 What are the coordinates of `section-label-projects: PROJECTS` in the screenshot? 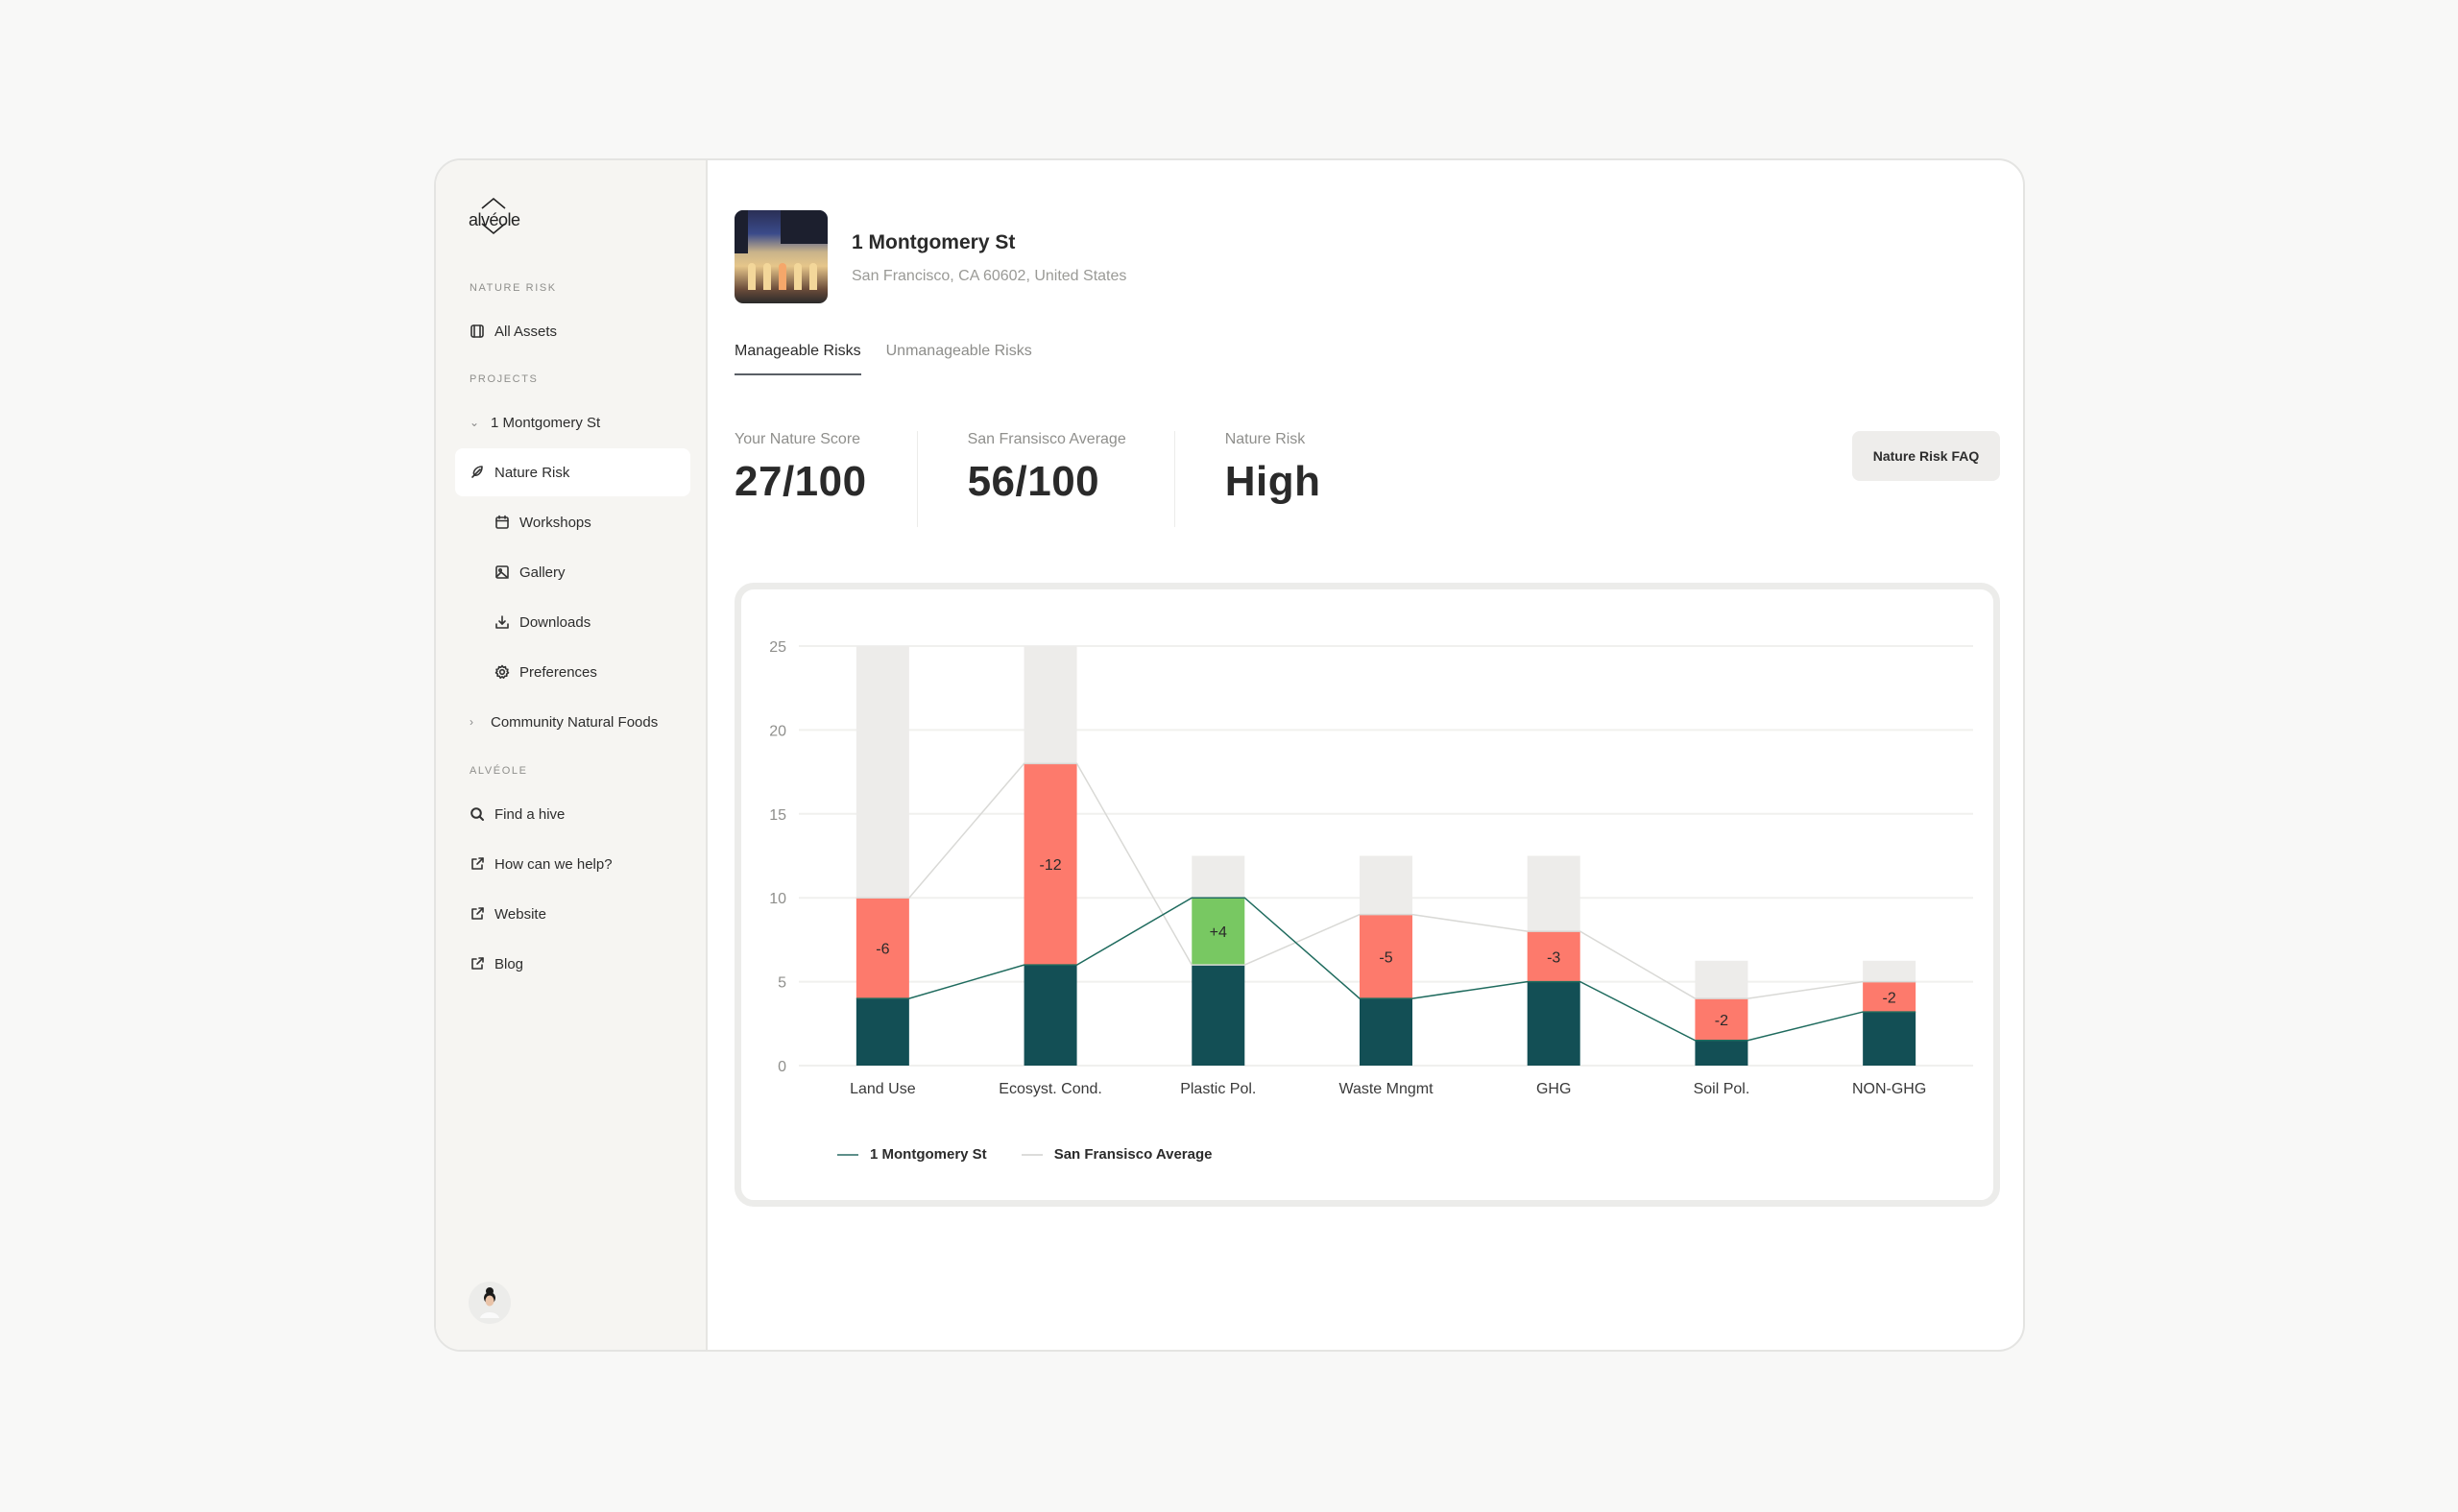 It's located at (504, 379).